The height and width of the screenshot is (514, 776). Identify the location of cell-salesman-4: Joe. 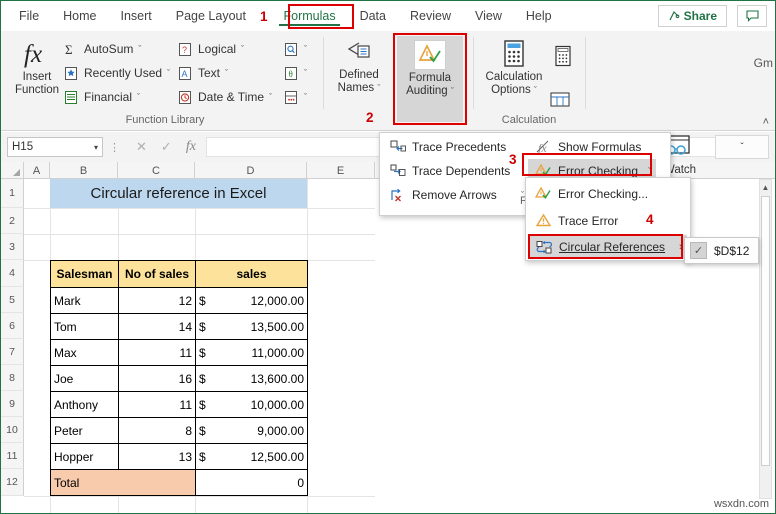
(84, 378).